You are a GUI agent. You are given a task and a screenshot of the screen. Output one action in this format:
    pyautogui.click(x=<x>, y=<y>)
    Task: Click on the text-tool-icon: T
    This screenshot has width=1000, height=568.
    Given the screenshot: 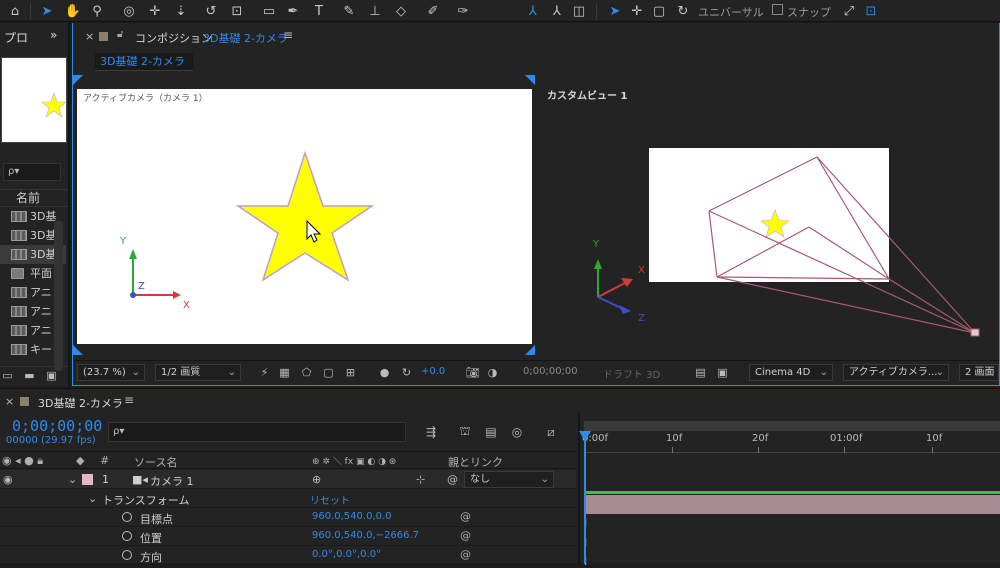 What is the action you would take?
    pyautogui.click(x=319, y=11)
    